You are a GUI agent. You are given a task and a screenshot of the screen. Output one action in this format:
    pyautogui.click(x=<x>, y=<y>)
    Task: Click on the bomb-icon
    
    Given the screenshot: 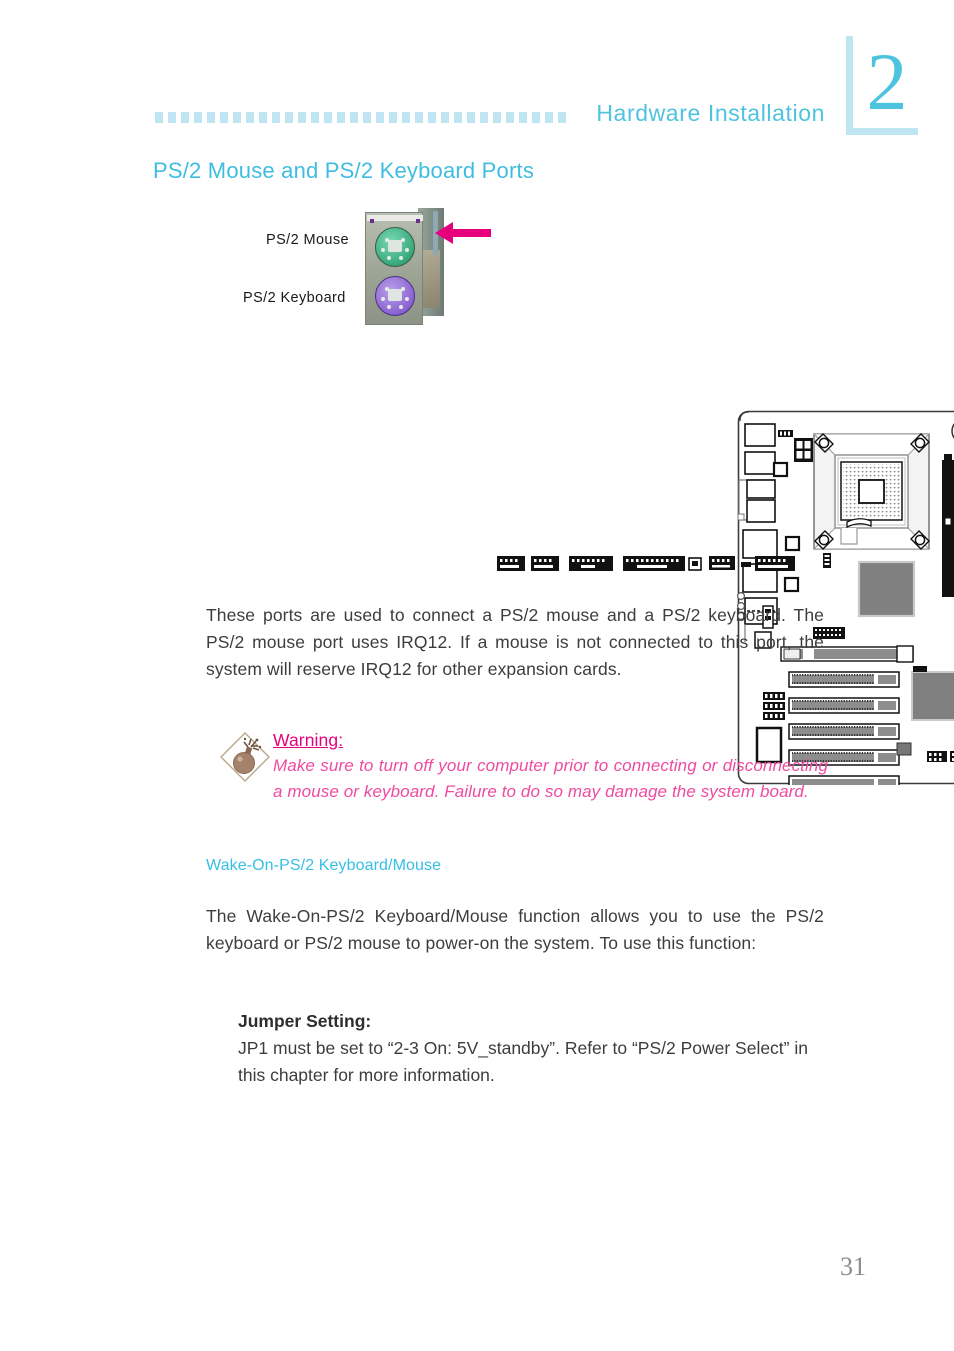 What is the action you would take?
    pyautogui.click(x=245, y=757)
    